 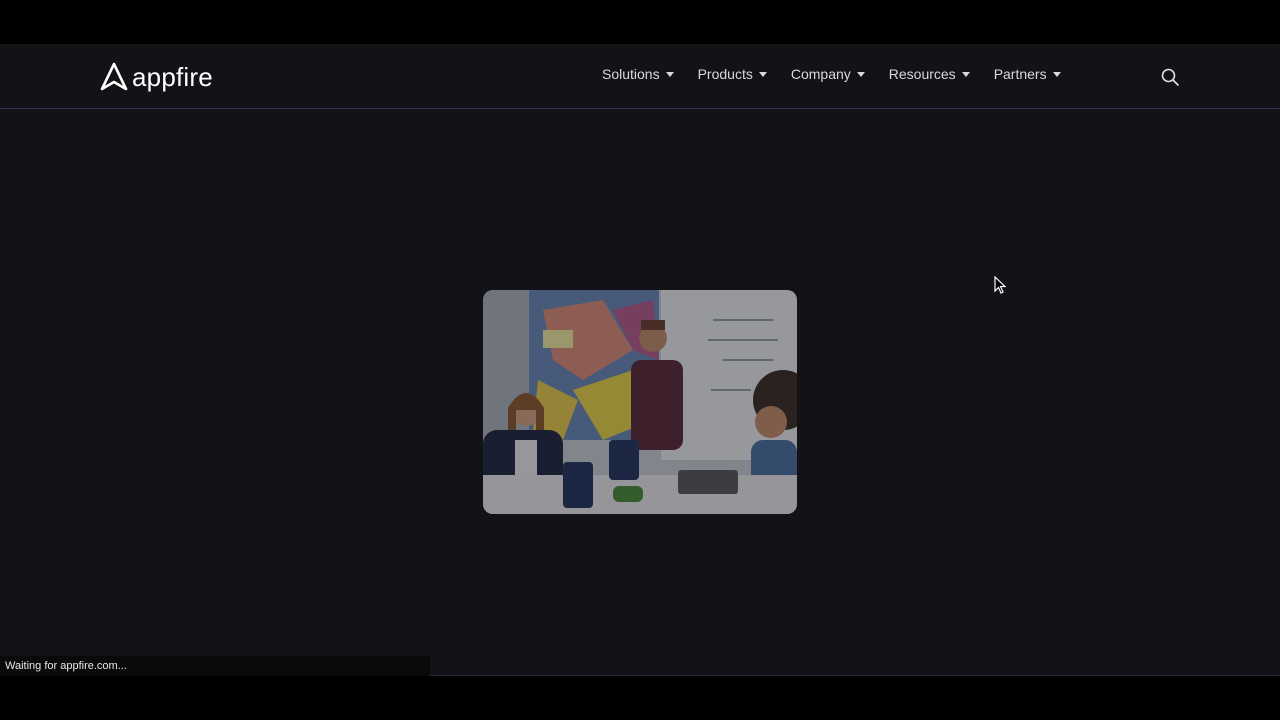 I want to click on nav-item-label: Company, so click(x=820, y=74).